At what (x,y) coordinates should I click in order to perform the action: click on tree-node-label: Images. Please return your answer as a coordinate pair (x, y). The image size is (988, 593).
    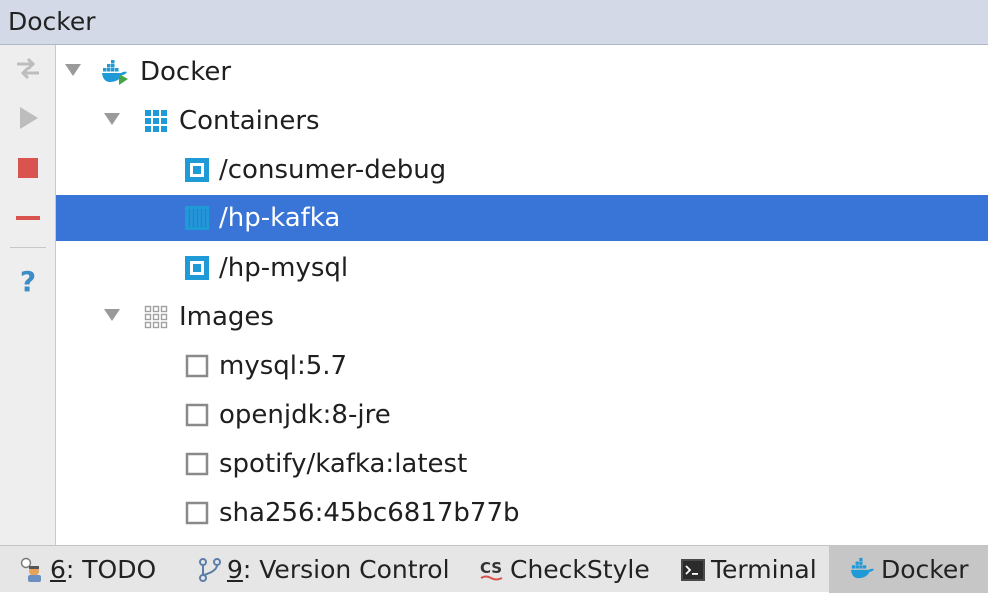
    Looking at the image, I should click on (226, 317).